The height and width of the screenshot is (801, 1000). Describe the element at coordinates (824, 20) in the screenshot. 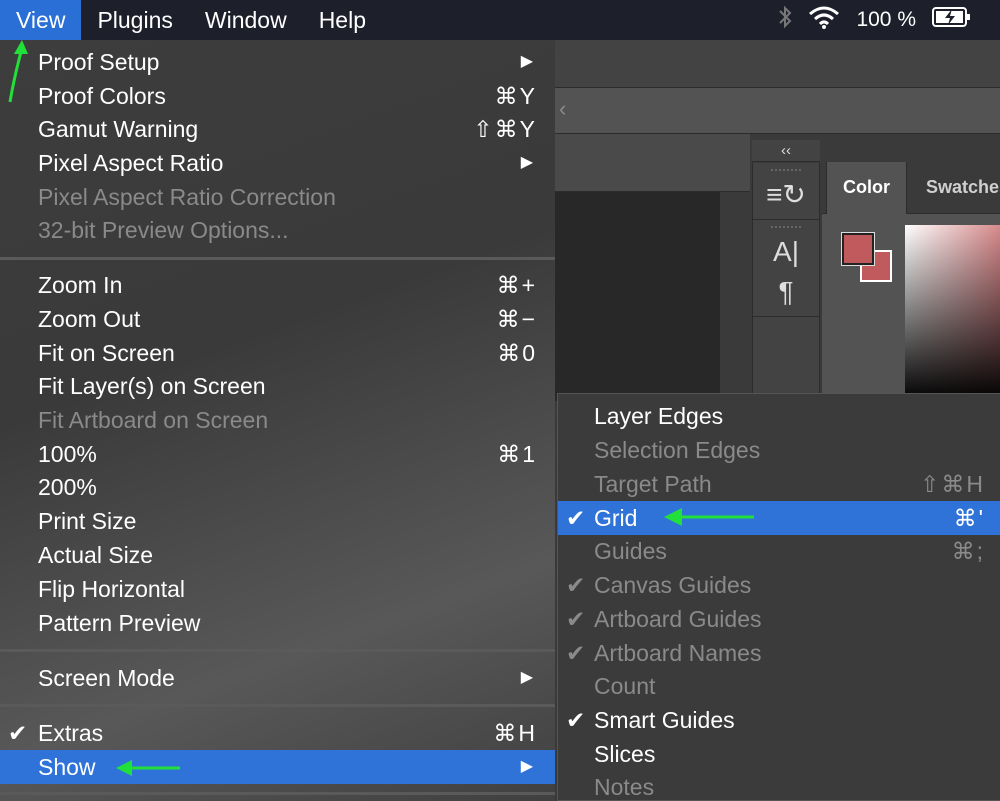

I see `wifi-icon` at that location.